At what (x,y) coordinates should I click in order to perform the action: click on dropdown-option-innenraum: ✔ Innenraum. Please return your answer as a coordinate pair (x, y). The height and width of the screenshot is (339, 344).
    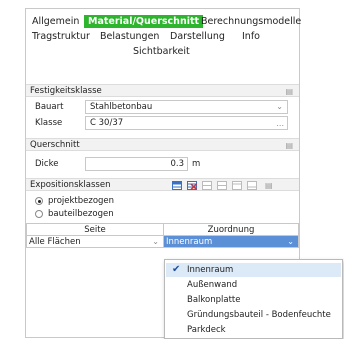
    Looking at the image, I should click on (253, 270).